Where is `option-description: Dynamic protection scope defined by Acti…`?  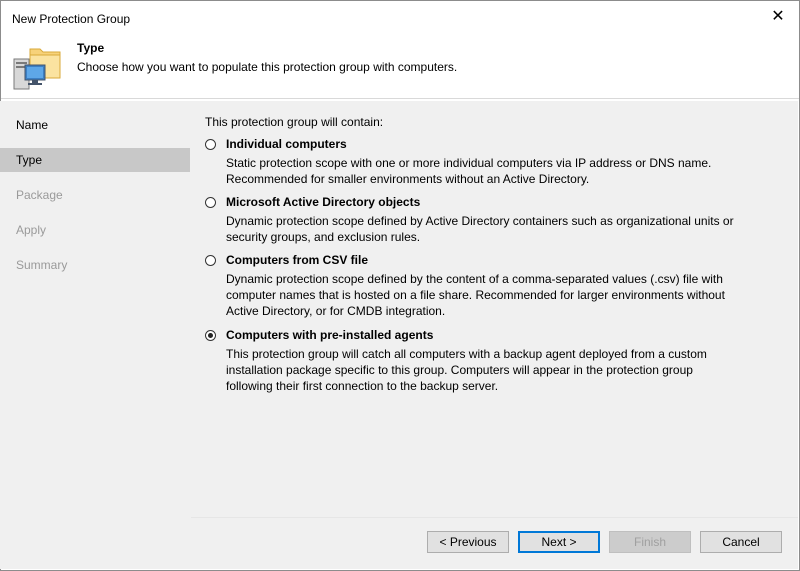 option-description: Dynamic protection scope defined by Acti… is located at coordinates (506, 229).